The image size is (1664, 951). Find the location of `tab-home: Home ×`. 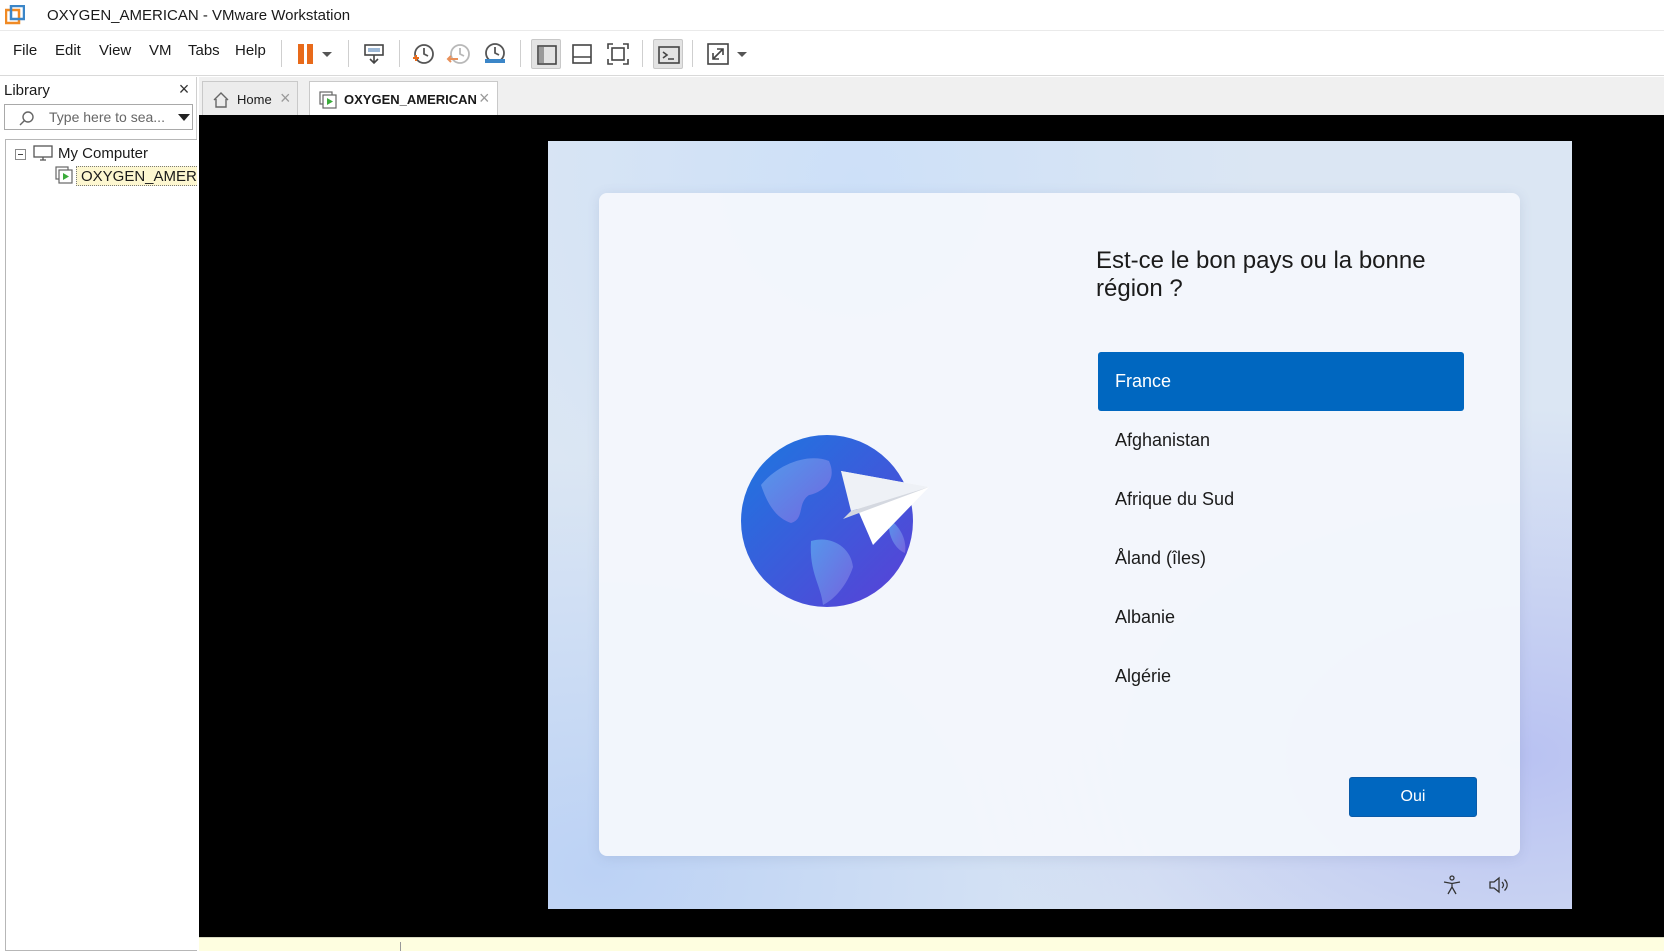

tab-home: Home × is located at coordinates (250, 98).